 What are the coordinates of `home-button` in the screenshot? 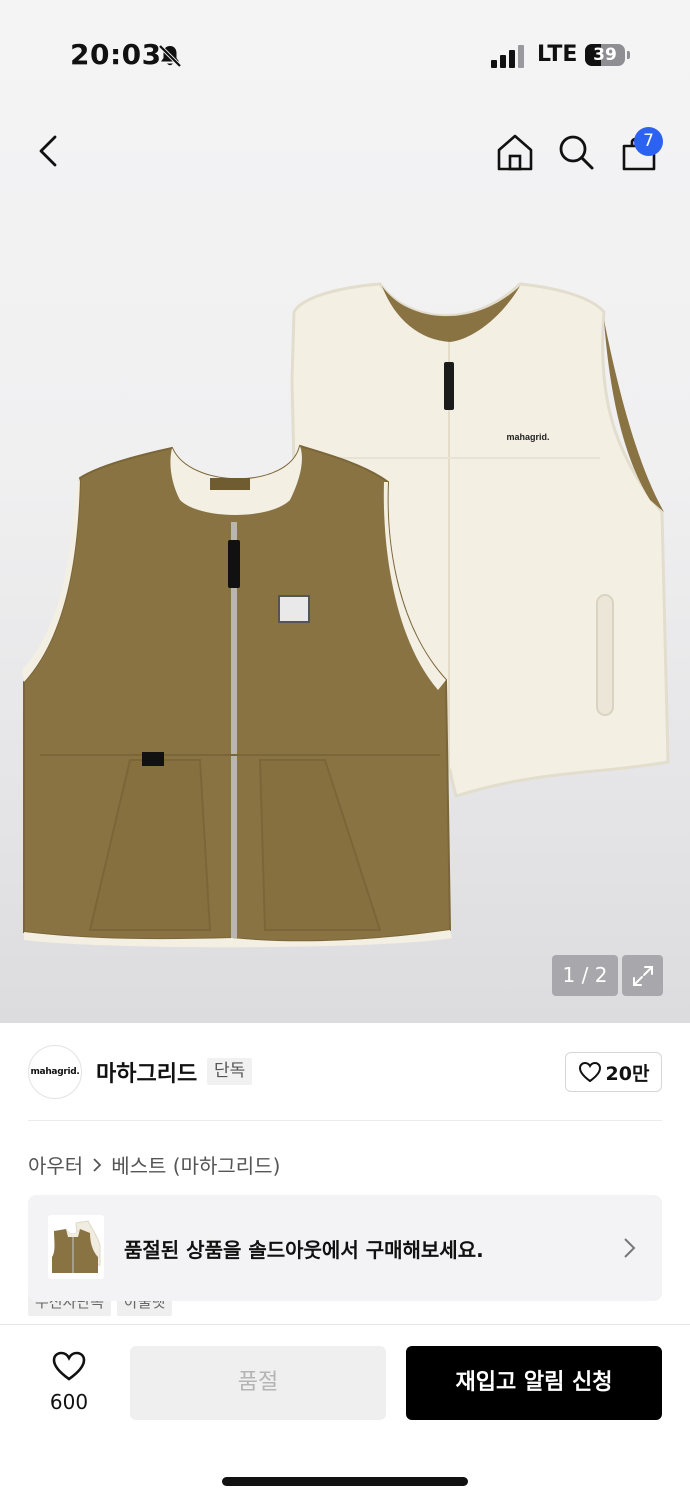 It's located at (515, 152).